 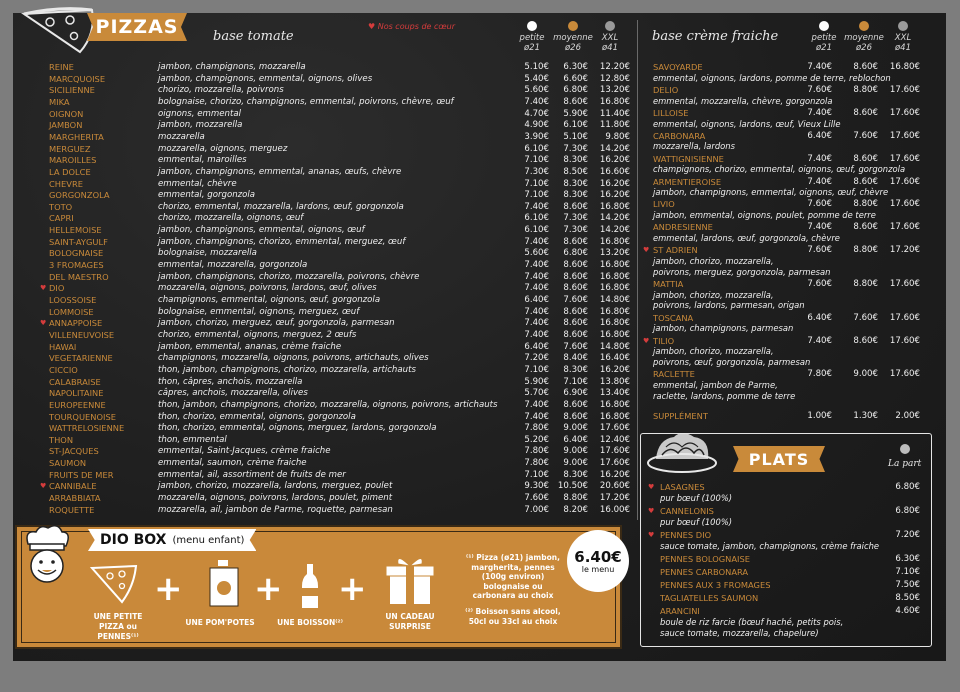 I want to click on price-moyenne: 6.80€, so click(x=575, y=253).